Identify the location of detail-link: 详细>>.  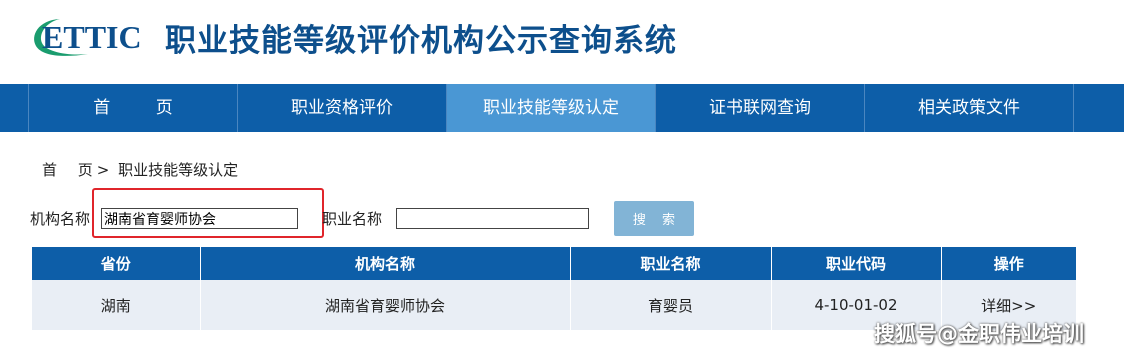
(1008, 306).